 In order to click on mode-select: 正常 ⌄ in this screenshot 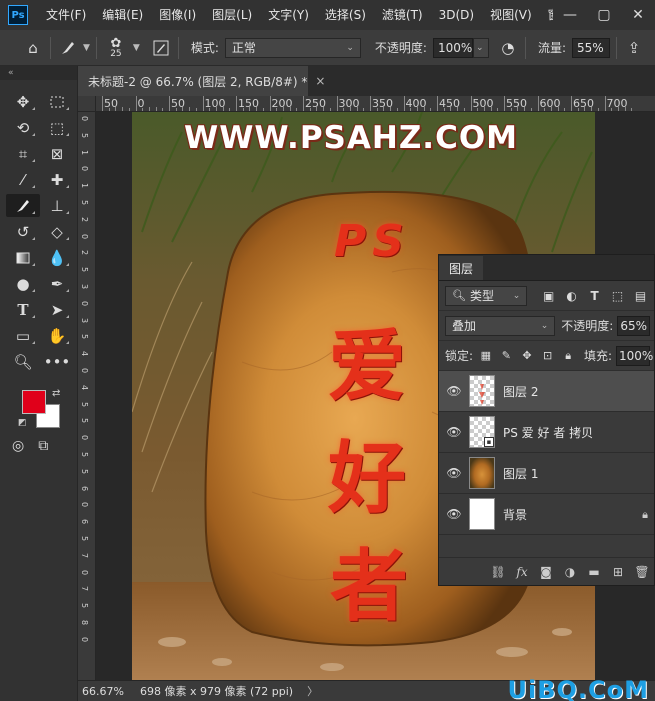, I will do `click(292, 47)`.